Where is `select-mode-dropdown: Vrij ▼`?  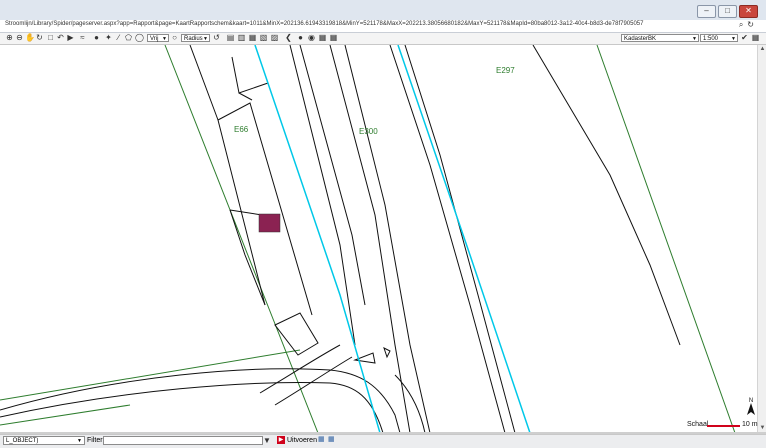
select-mode-dropdown: Vrij ▼ is located at coordinates (158, 38).